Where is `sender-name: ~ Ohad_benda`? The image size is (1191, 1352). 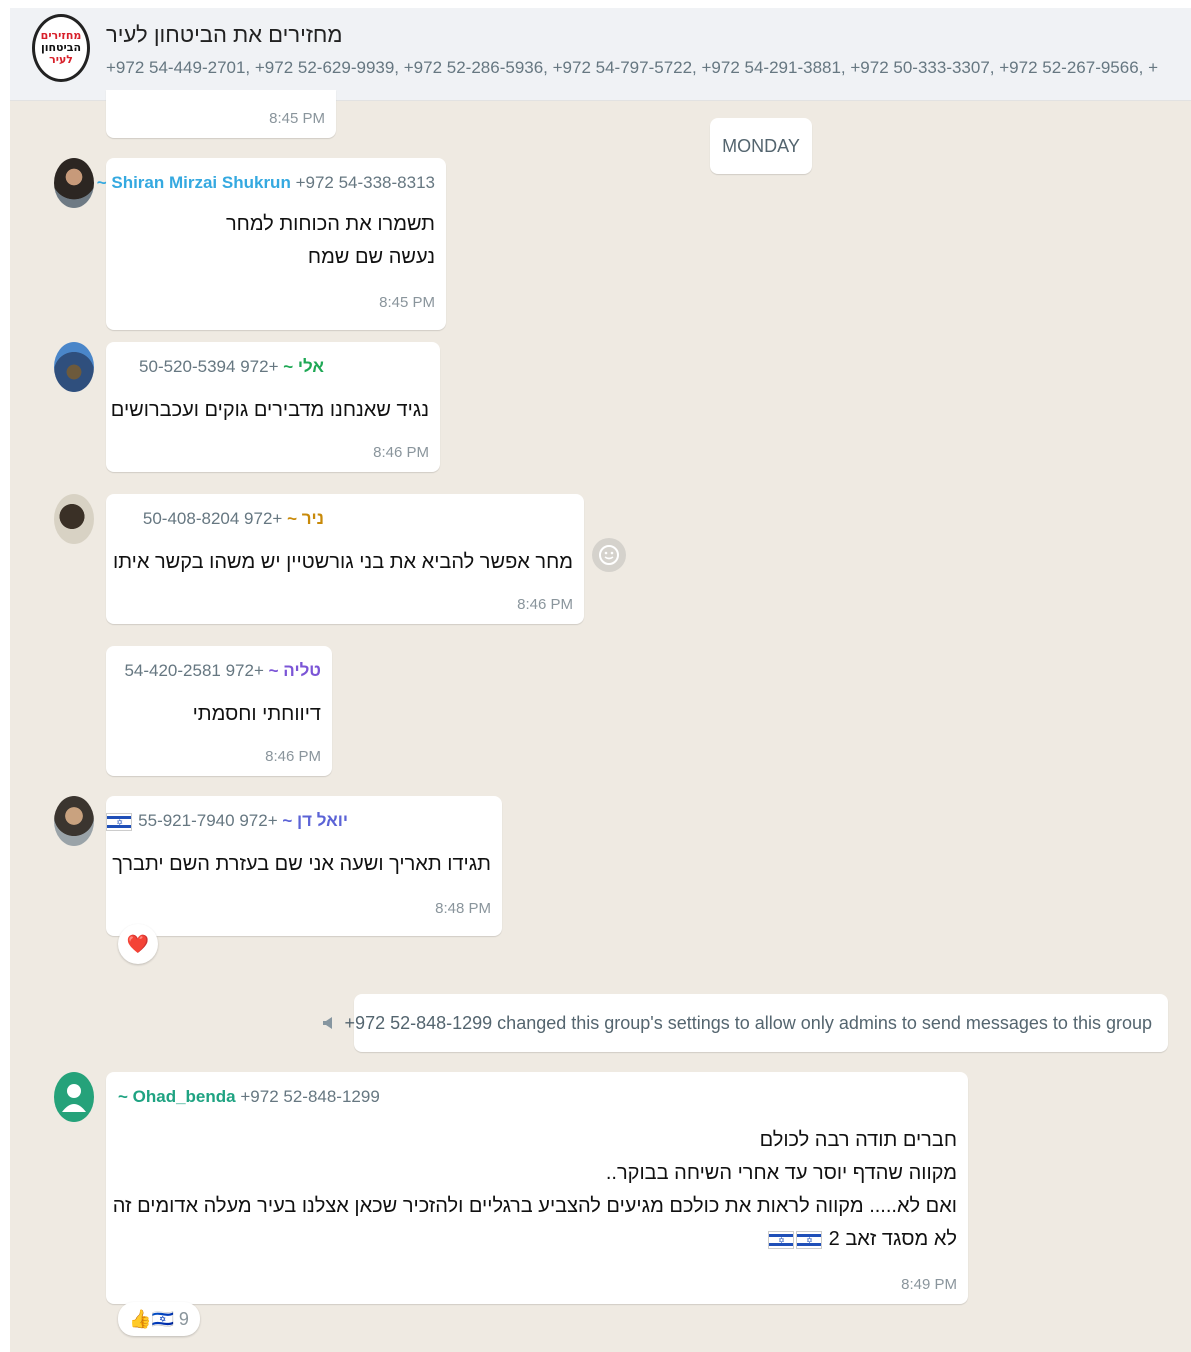 sender-name: ~ Ohad_benda is located at coordinates (177, 1096).